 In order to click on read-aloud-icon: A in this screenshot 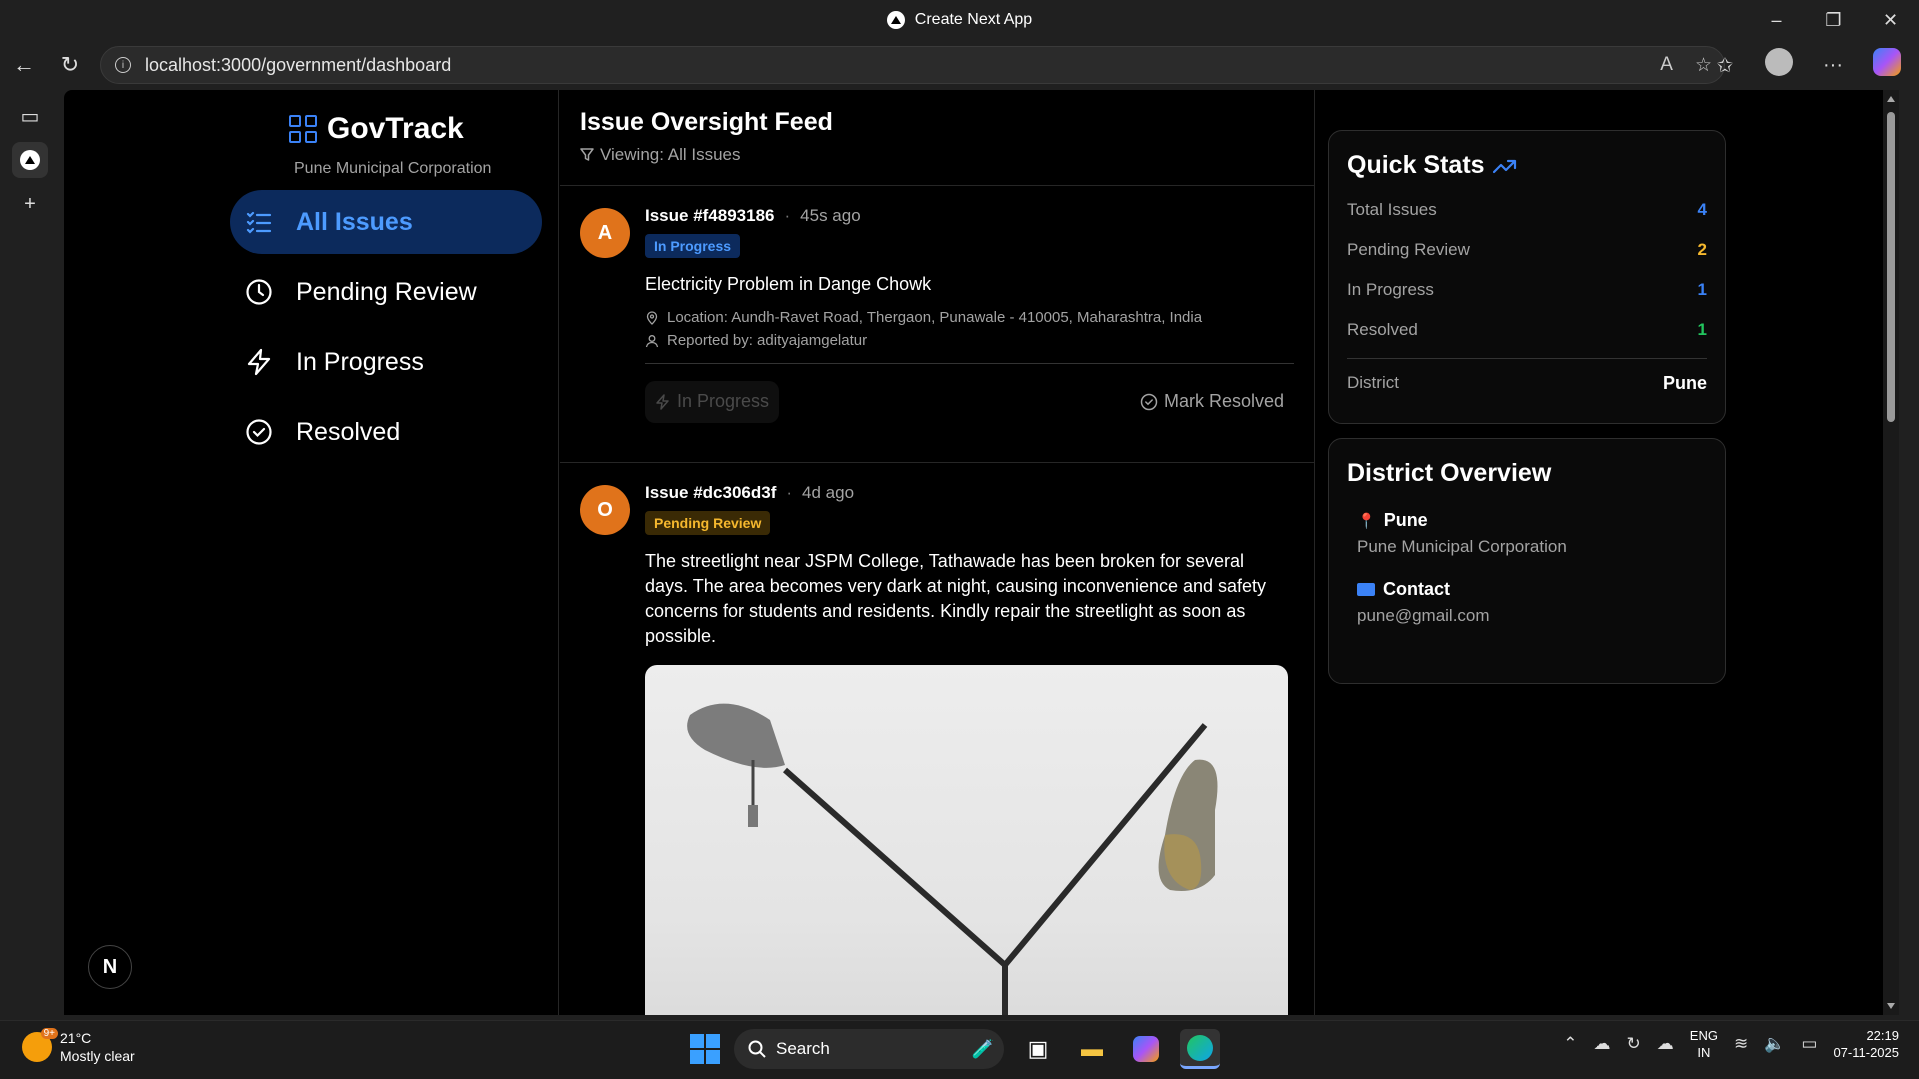, I will do `click(1666, 65)`.